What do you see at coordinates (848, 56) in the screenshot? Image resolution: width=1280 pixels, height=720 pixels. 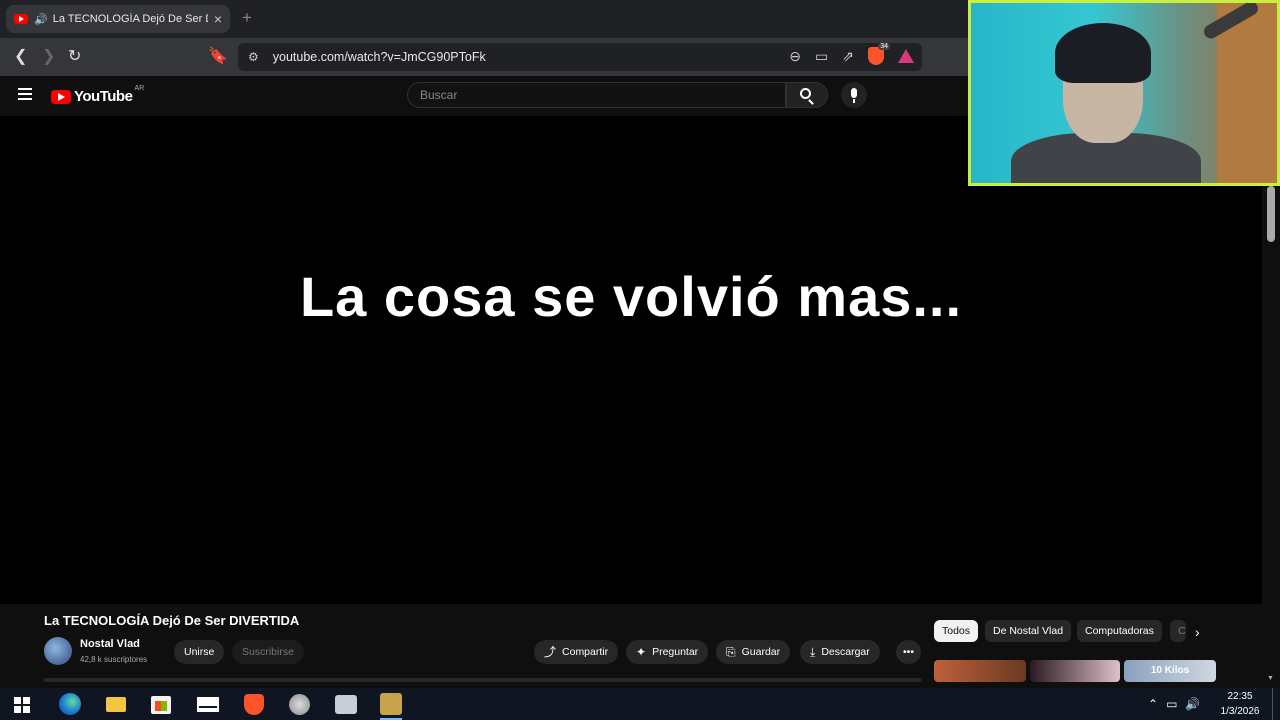 I see `share-icon: ⇗` at bounding box center [848, 56].